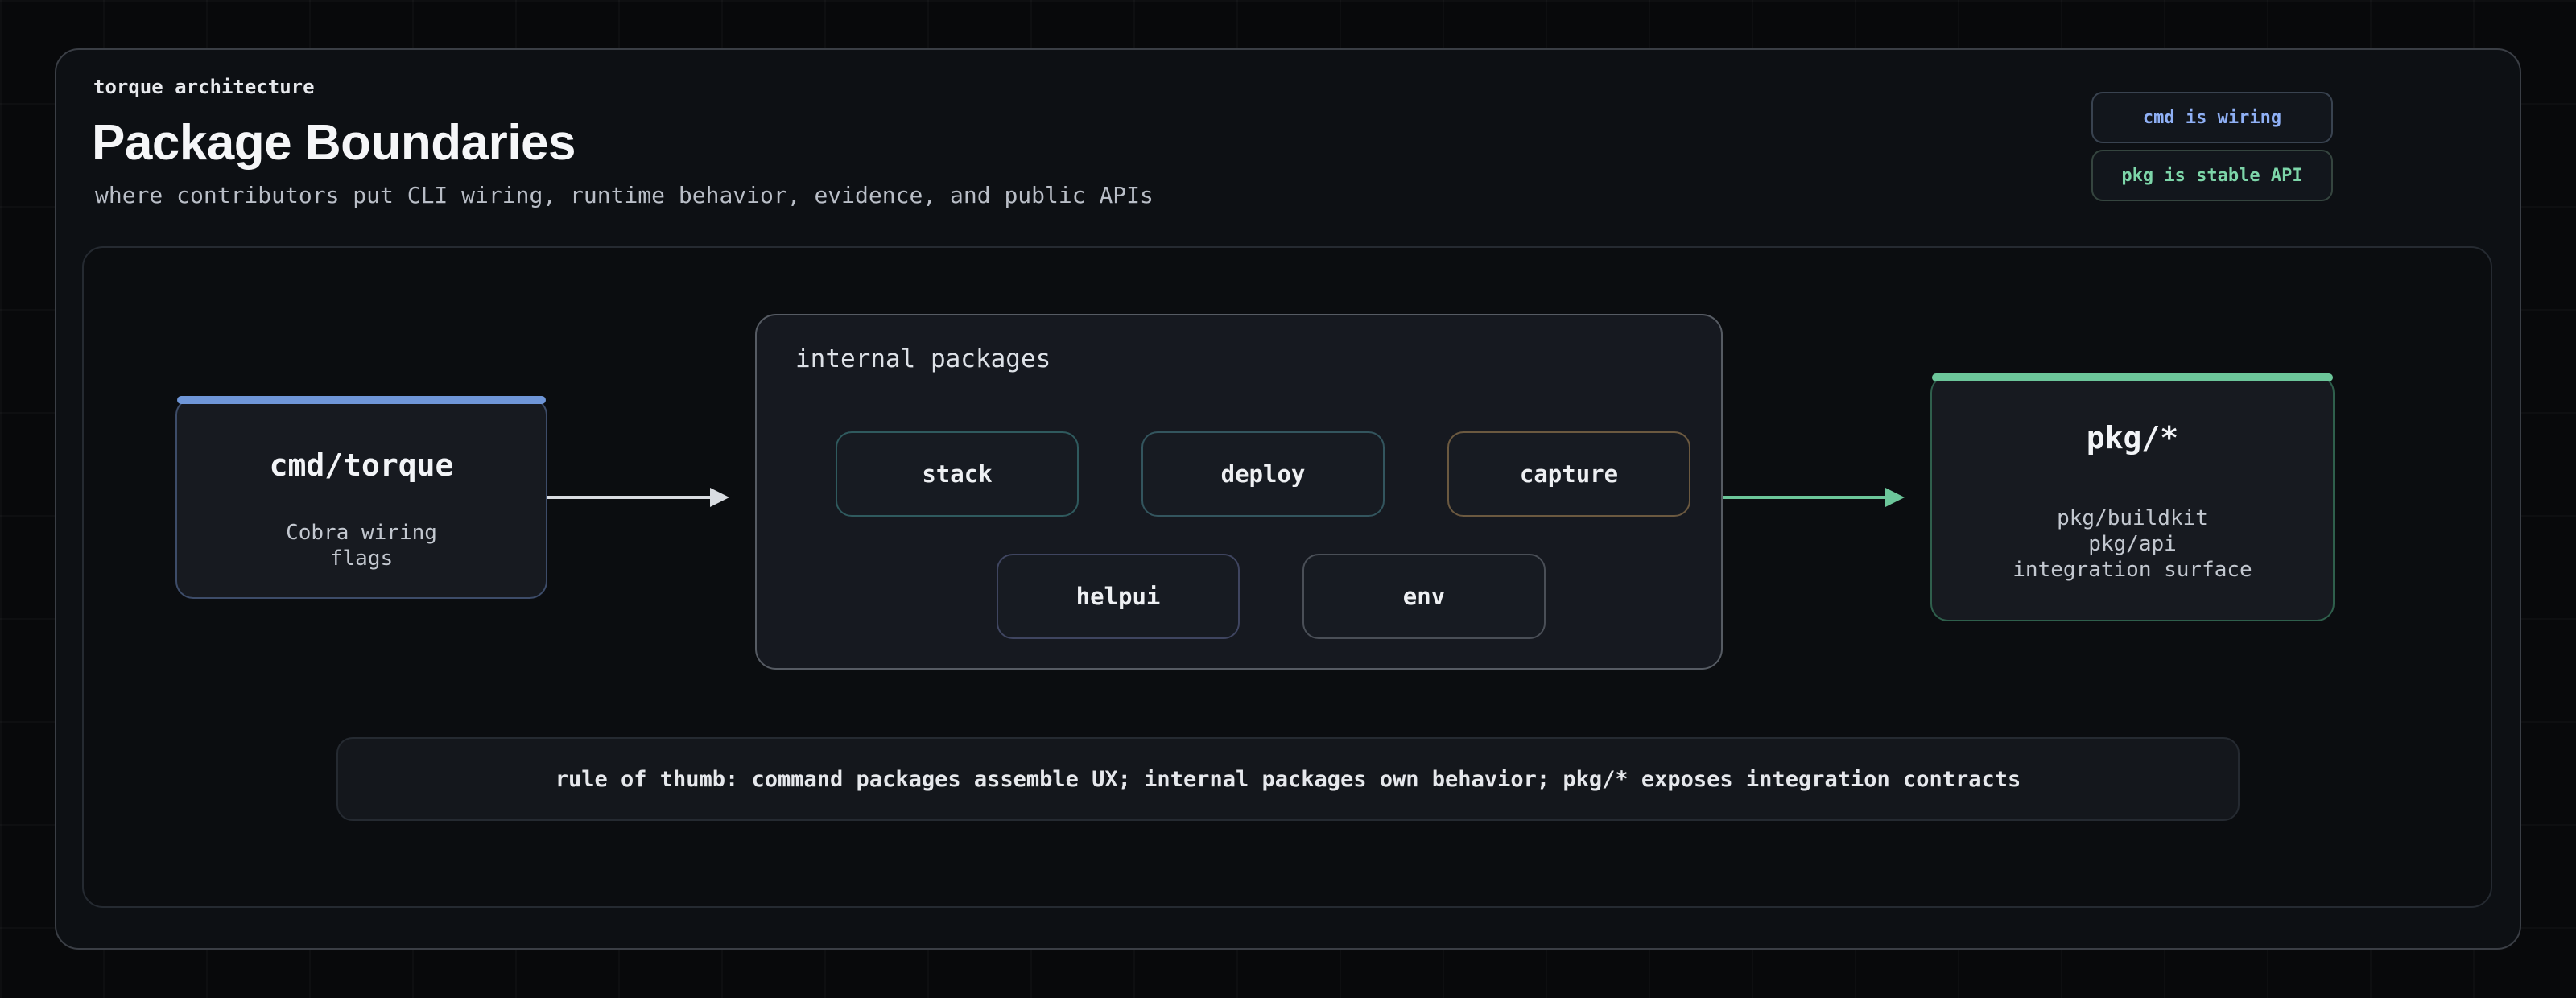 The image size is (2576, 998). Describe the element at coordinates (1814, 497) in the screenshot. I see `arrow-internal-to-pkg` at that location.